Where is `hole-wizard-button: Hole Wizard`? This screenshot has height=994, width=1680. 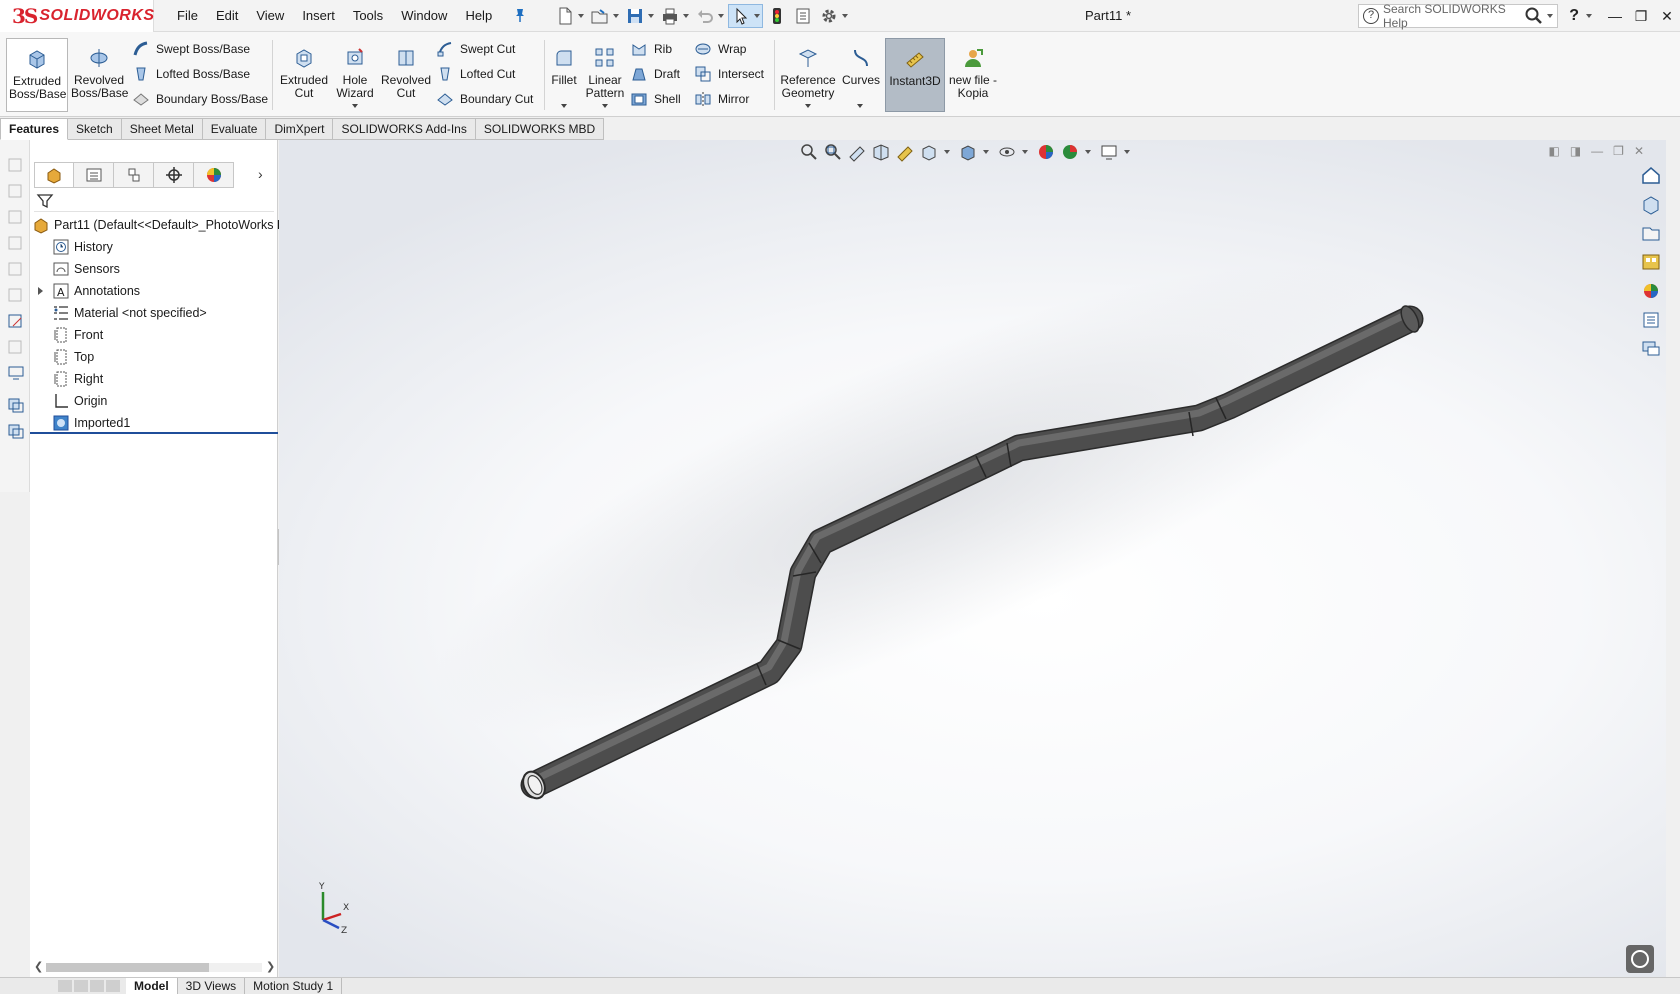
hole-wizard-button: Hole Wizard is located at coordinates (355, 75).